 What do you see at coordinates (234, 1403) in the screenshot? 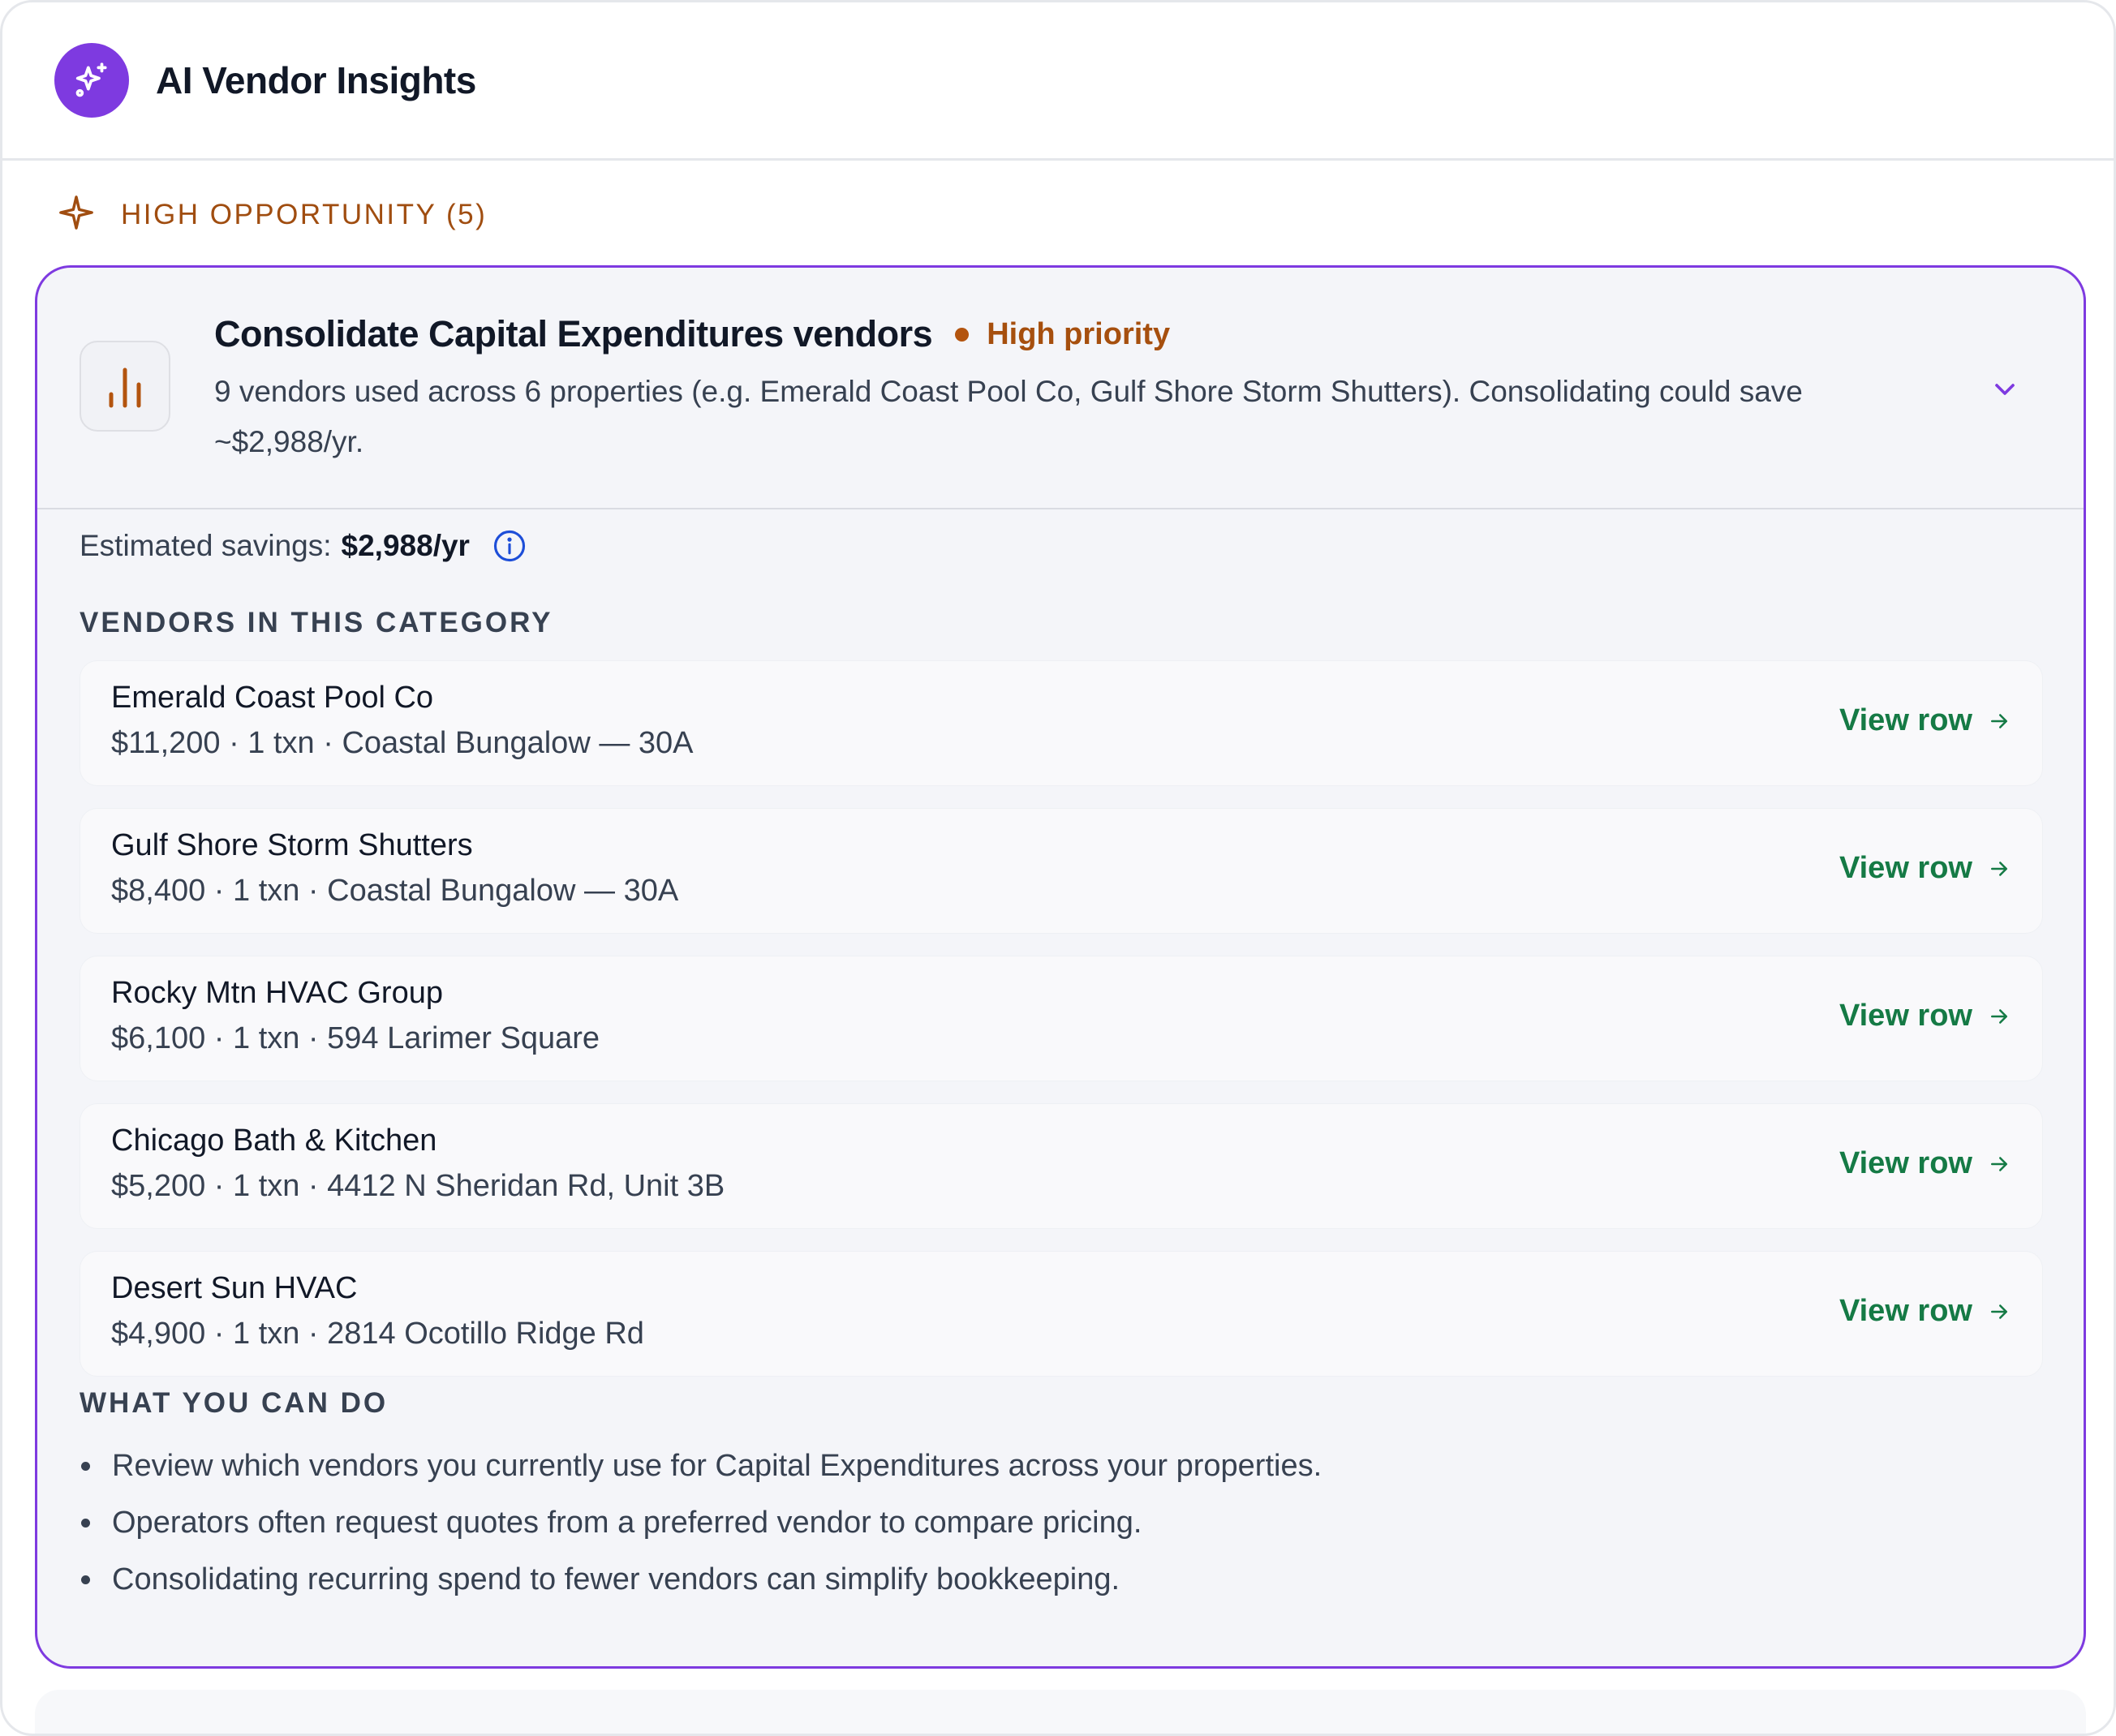
I see `actions-heading: WHAT YOU CAN DO` at bounding box center [234, 1403].